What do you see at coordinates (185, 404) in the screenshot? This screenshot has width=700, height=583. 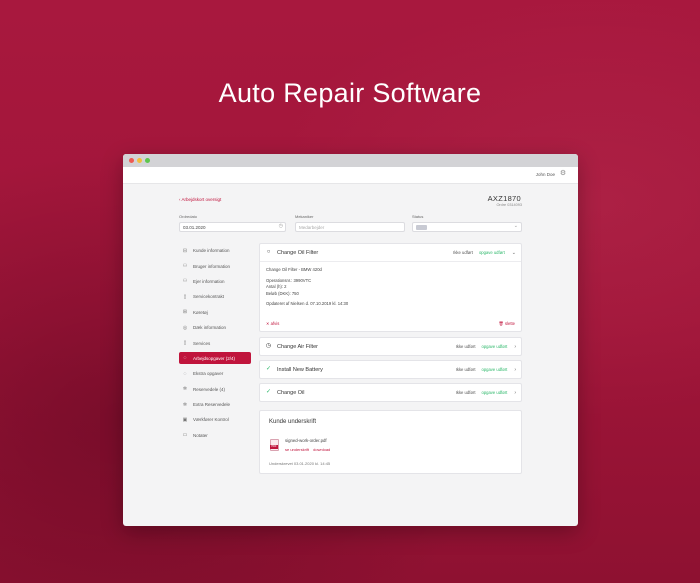 I see `extra-parts-icon: ✲` at bounding box center [185, 404].